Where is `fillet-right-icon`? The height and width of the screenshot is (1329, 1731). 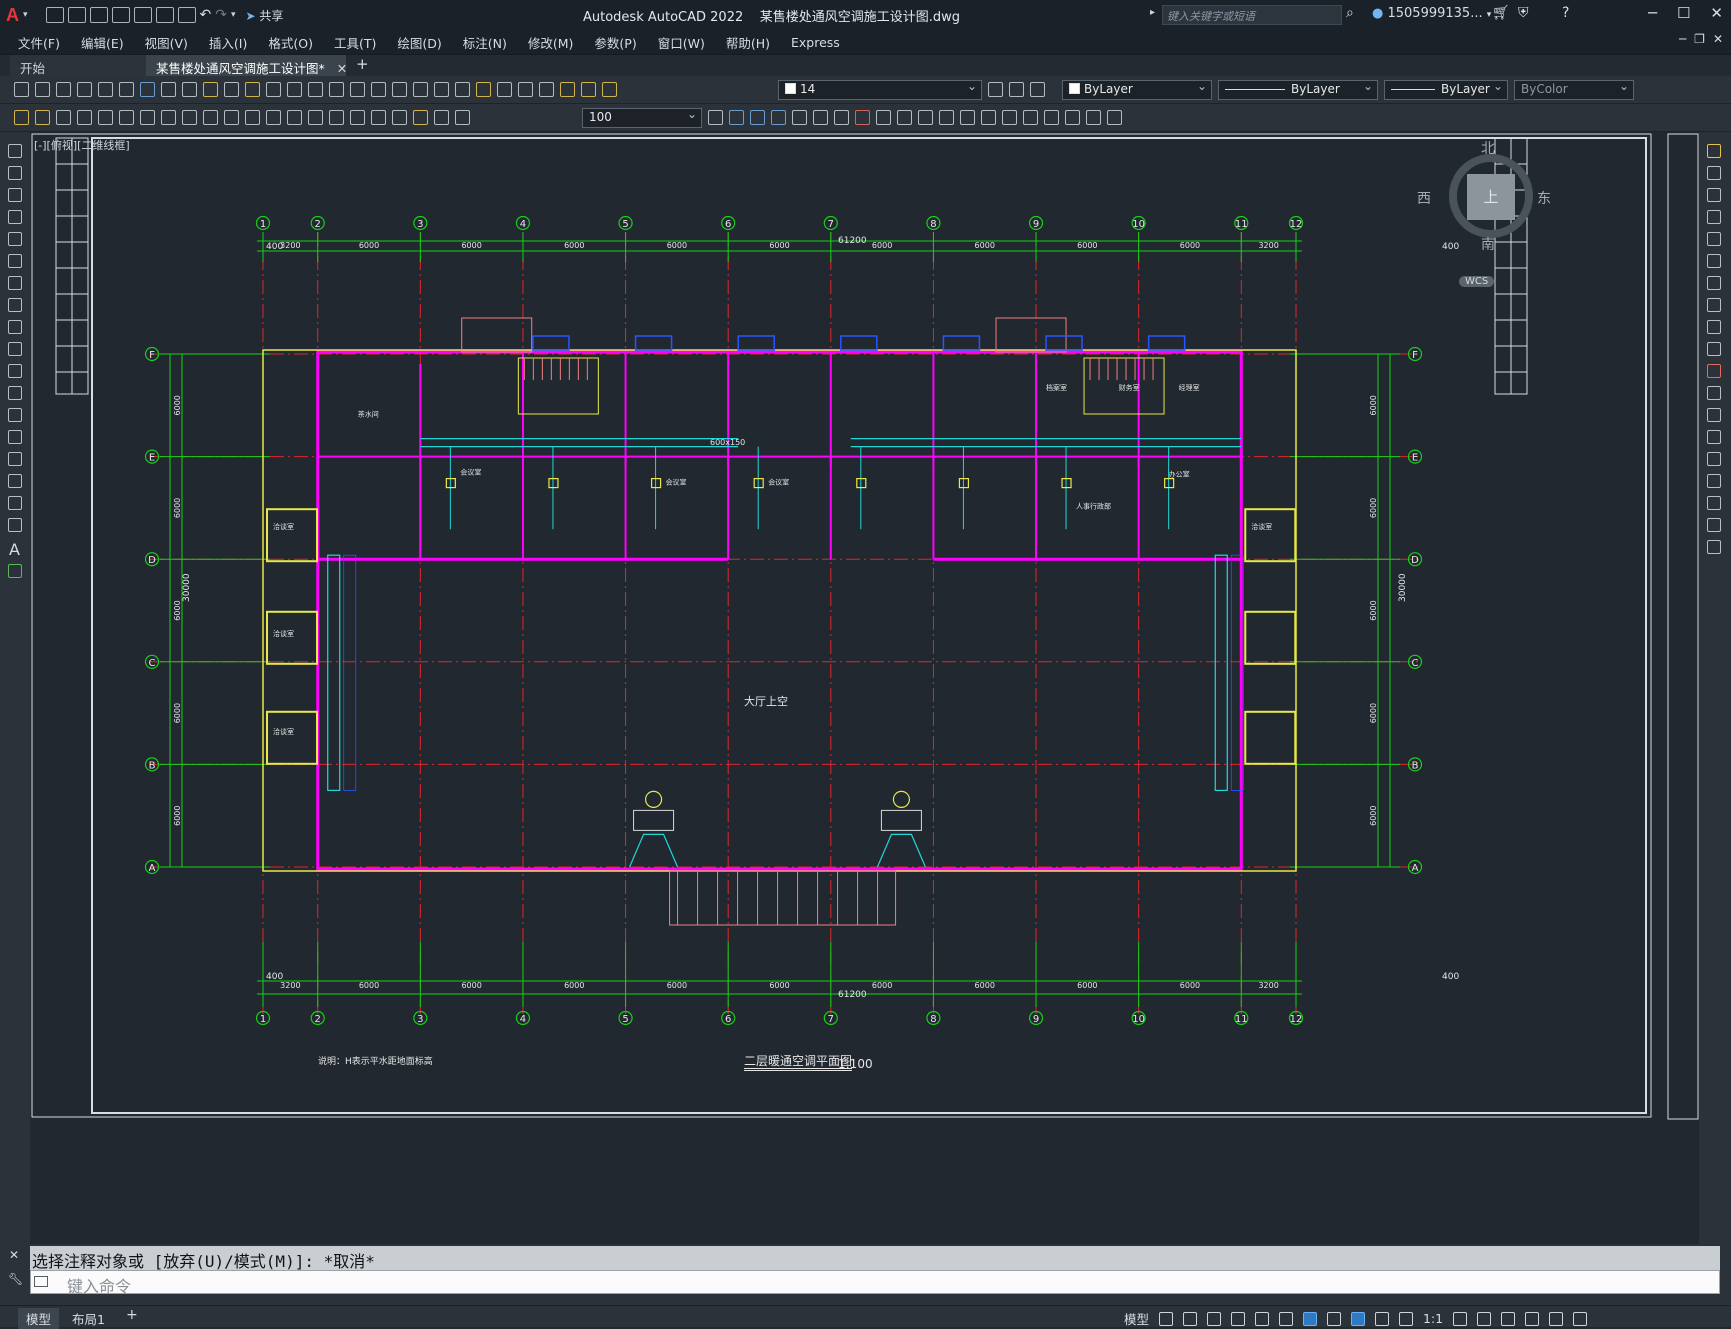
fillet-right-icon is located at coordinates (1714, 503).